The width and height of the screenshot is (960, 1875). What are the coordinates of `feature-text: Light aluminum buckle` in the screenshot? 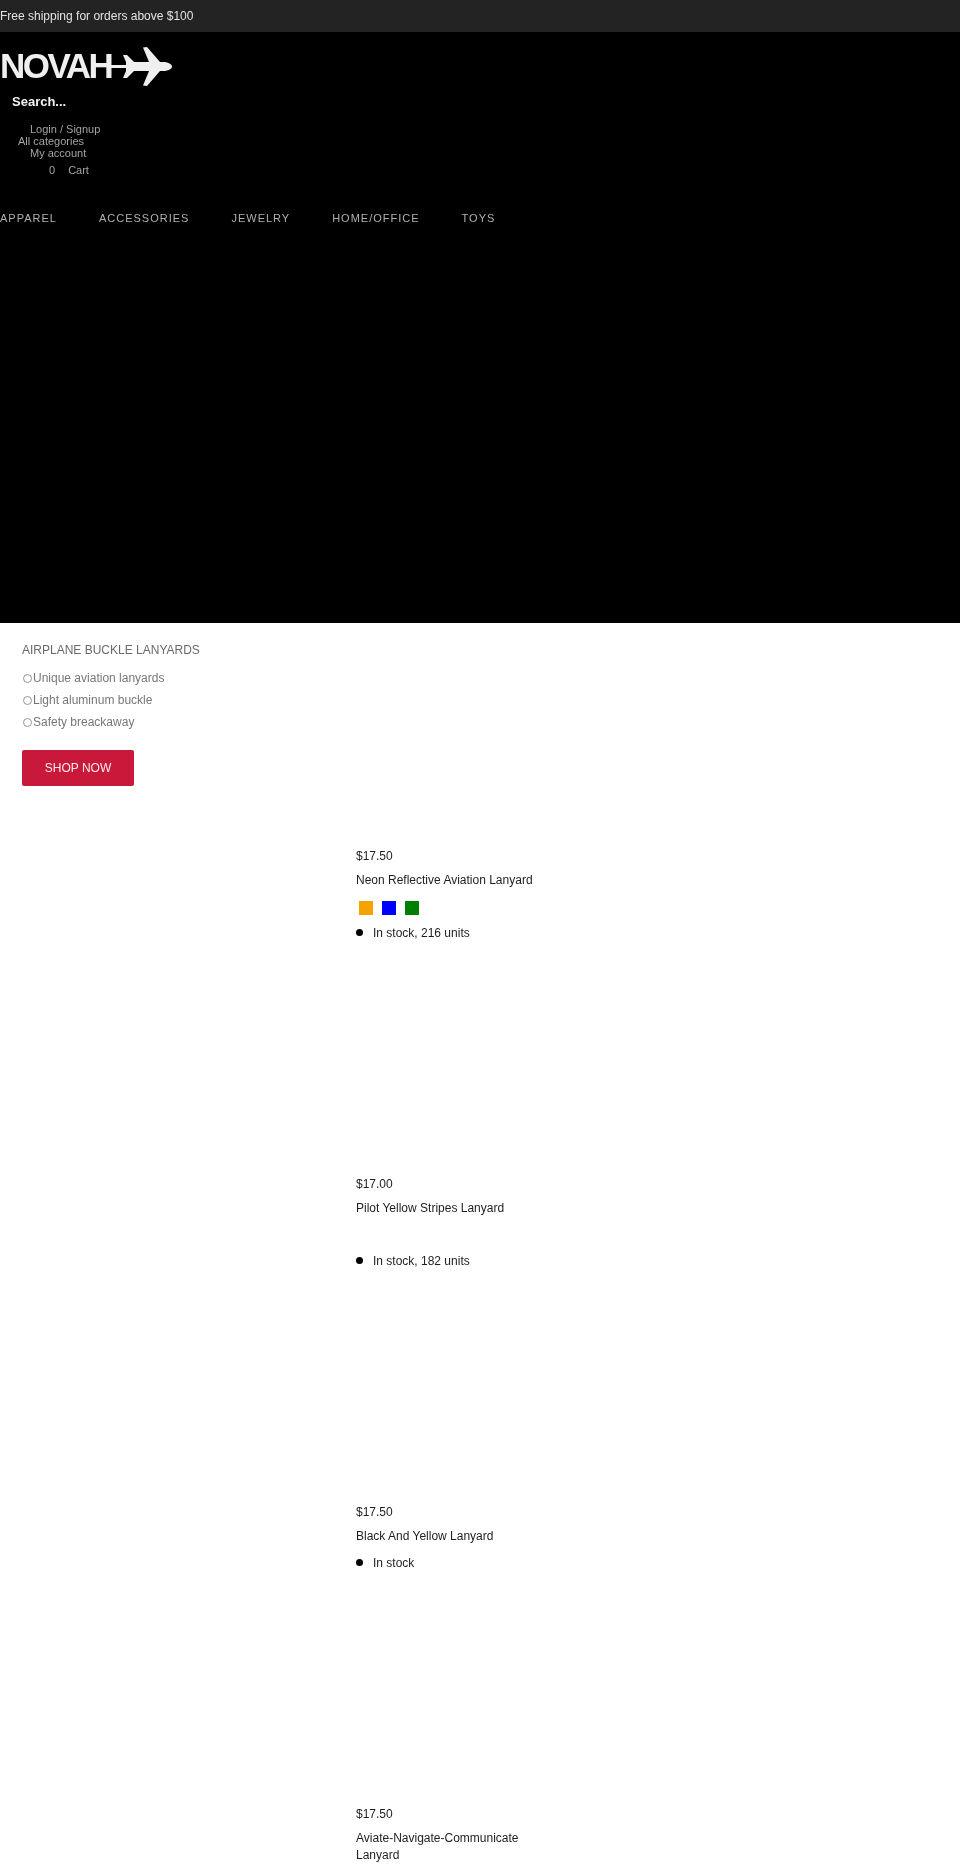 It's located at (93, 699).